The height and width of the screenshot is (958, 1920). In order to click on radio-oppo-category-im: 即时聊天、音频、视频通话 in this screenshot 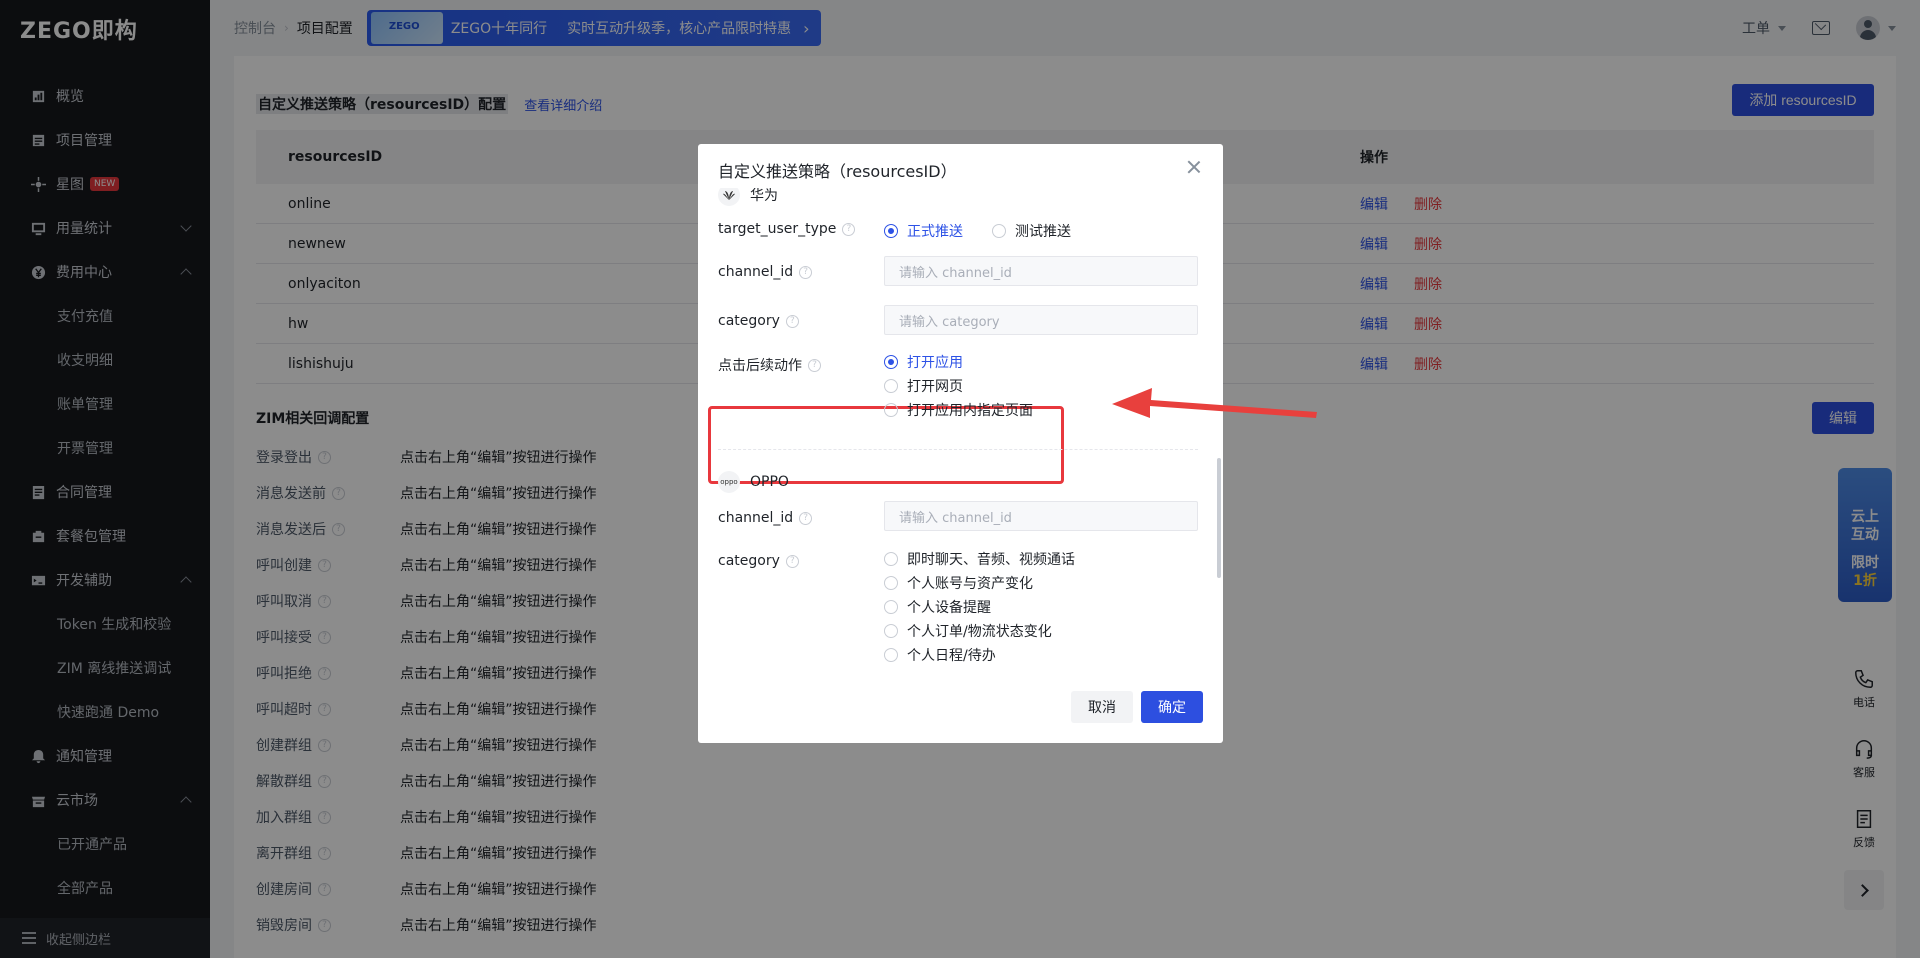, I will do `click(979, 559)`.